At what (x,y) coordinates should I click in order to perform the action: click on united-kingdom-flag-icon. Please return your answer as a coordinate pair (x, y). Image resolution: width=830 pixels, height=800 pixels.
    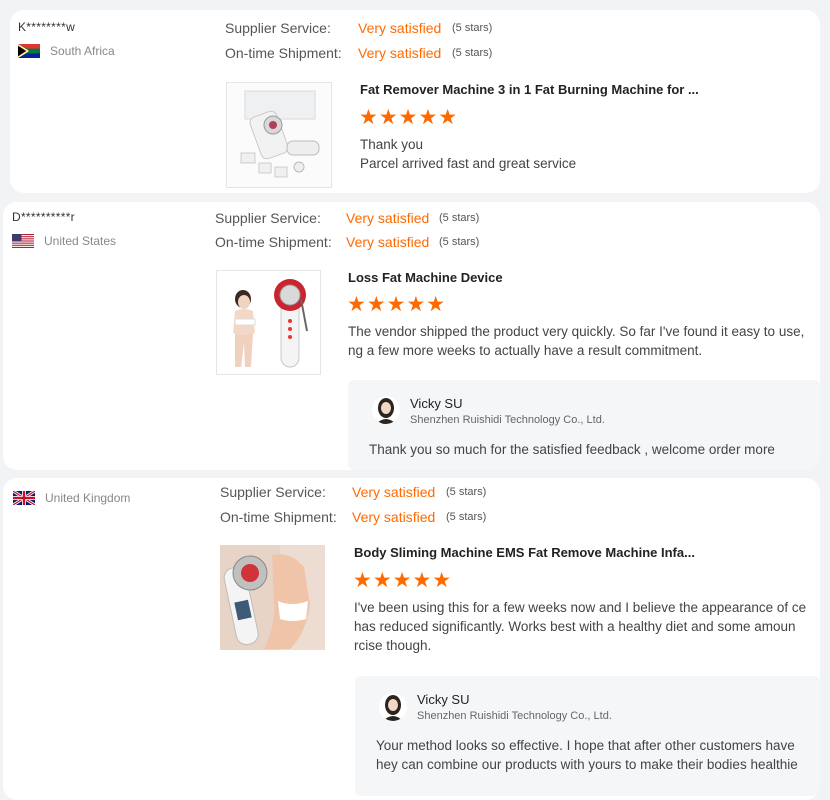
    Looking at the image, I should click on (24, 498).